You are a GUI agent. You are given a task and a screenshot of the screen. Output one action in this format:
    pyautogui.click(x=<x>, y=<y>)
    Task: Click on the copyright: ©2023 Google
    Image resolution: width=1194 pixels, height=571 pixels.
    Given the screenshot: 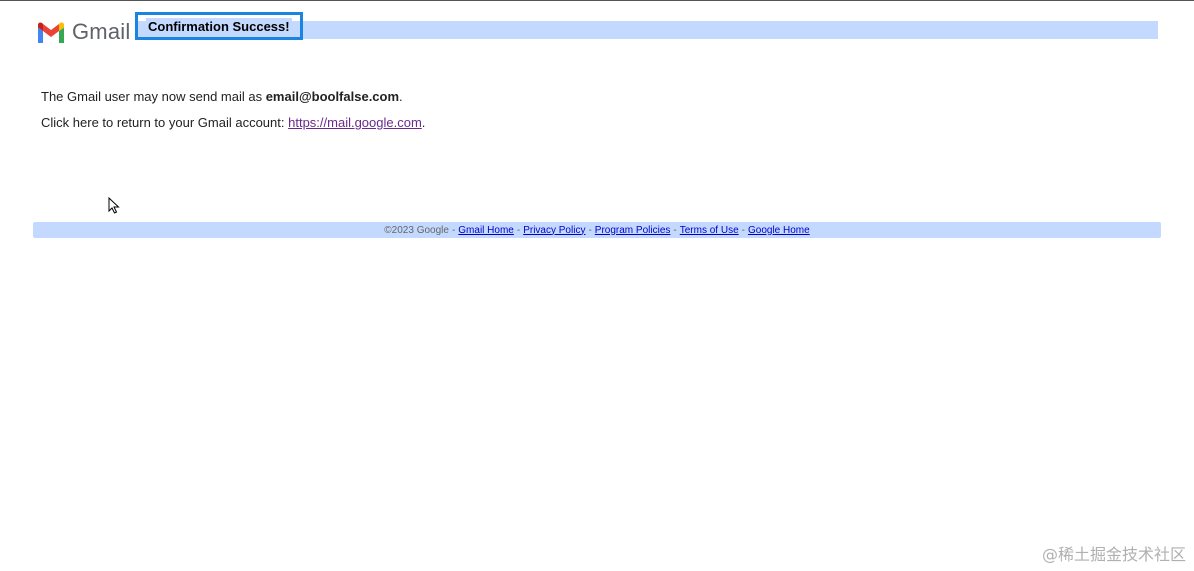 What is the action you would take?
    pyautogui.click(x=416, y=230)
    